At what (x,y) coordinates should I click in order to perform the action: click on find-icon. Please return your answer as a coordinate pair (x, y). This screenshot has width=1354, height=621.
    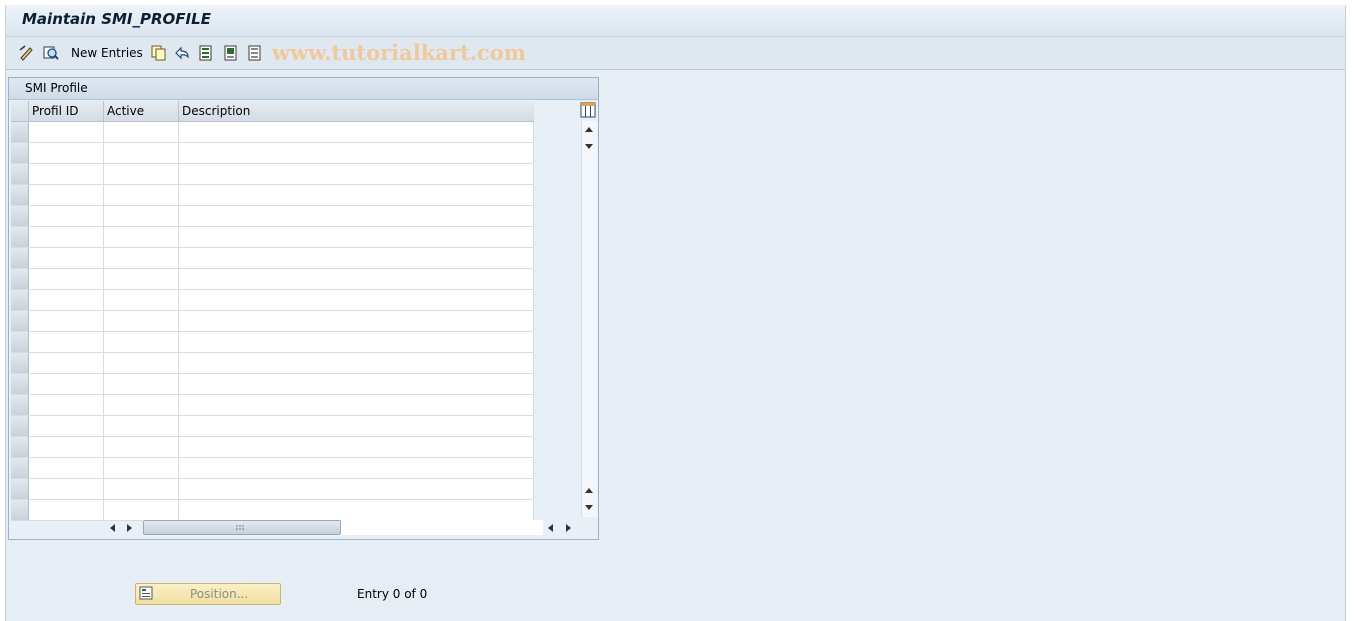
    Looking at the image, I should click on (51, 53).